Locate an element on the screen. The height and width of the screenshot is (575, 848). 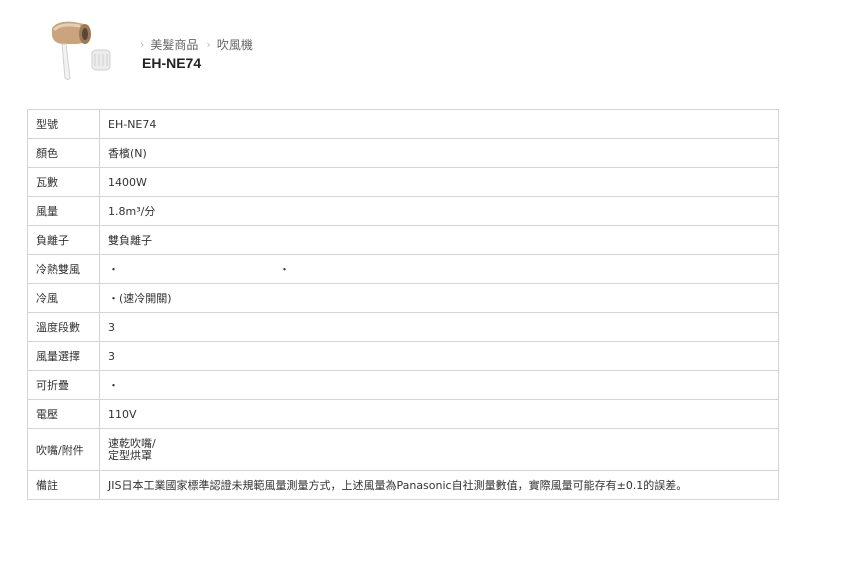
spec-value-line: 速乾吹嘴/ is located at coordinates (132, 443).